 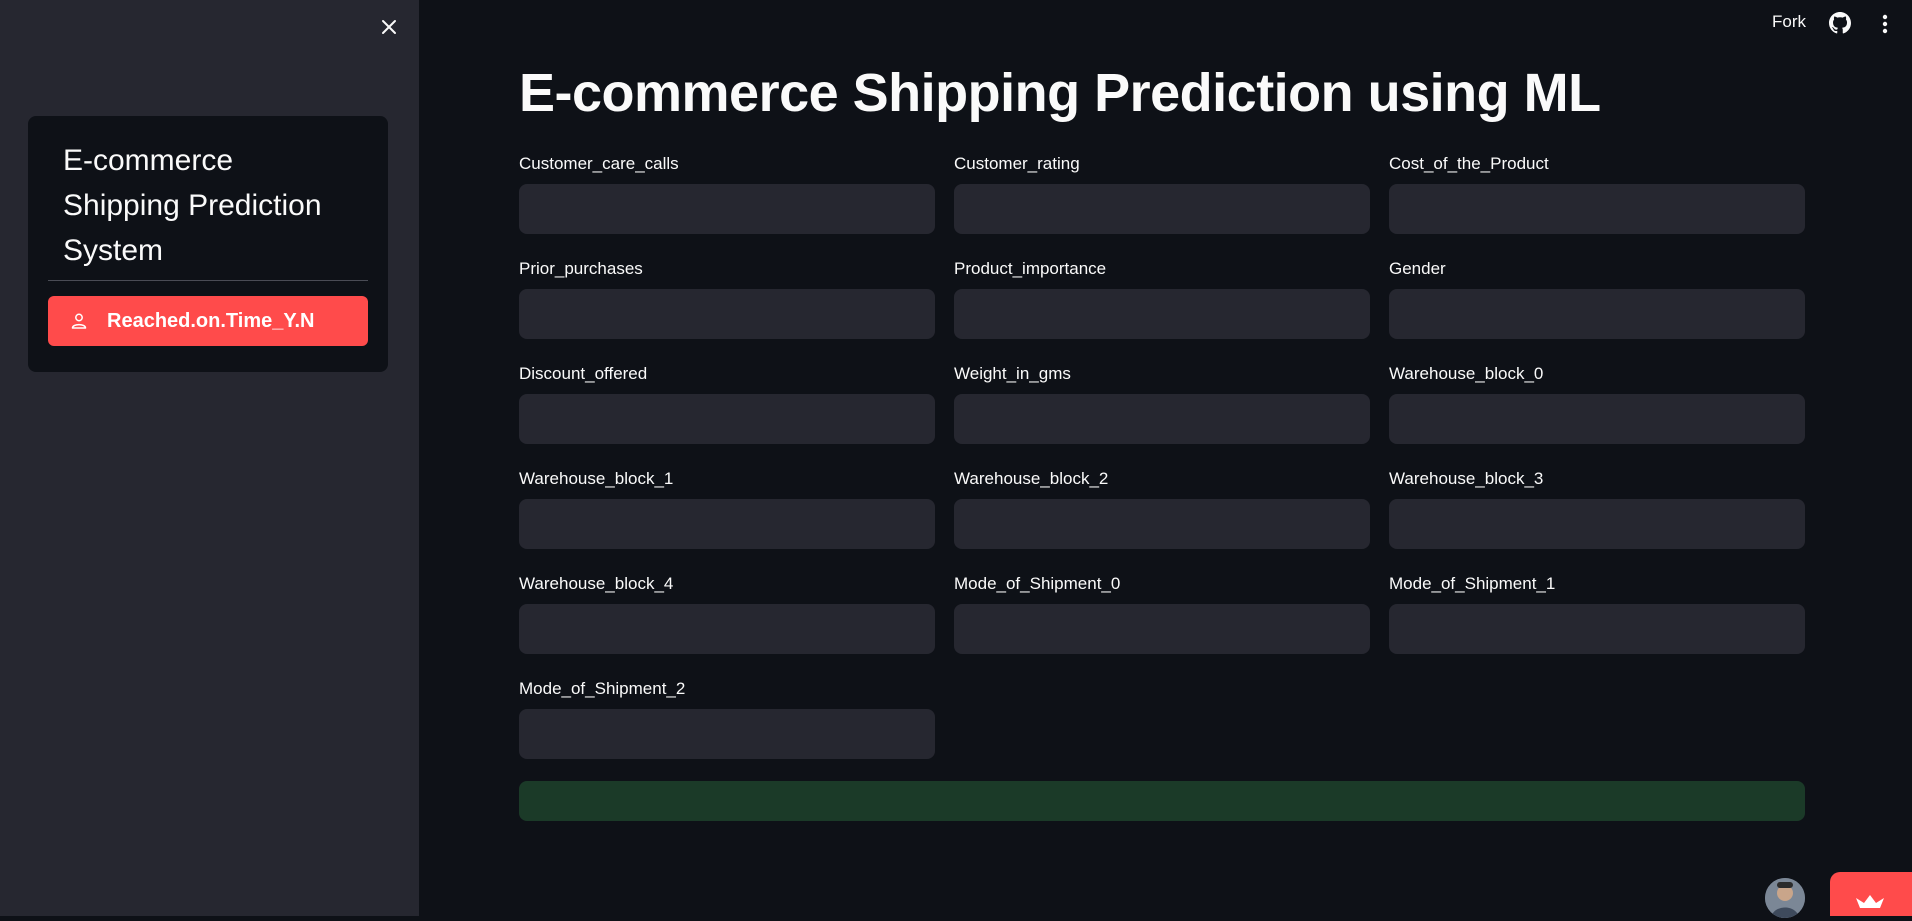 What do you see at coordinates (1789, 22) in the screenshot?
I see `fork-link: Fork` at bounding box center [1789, 22].